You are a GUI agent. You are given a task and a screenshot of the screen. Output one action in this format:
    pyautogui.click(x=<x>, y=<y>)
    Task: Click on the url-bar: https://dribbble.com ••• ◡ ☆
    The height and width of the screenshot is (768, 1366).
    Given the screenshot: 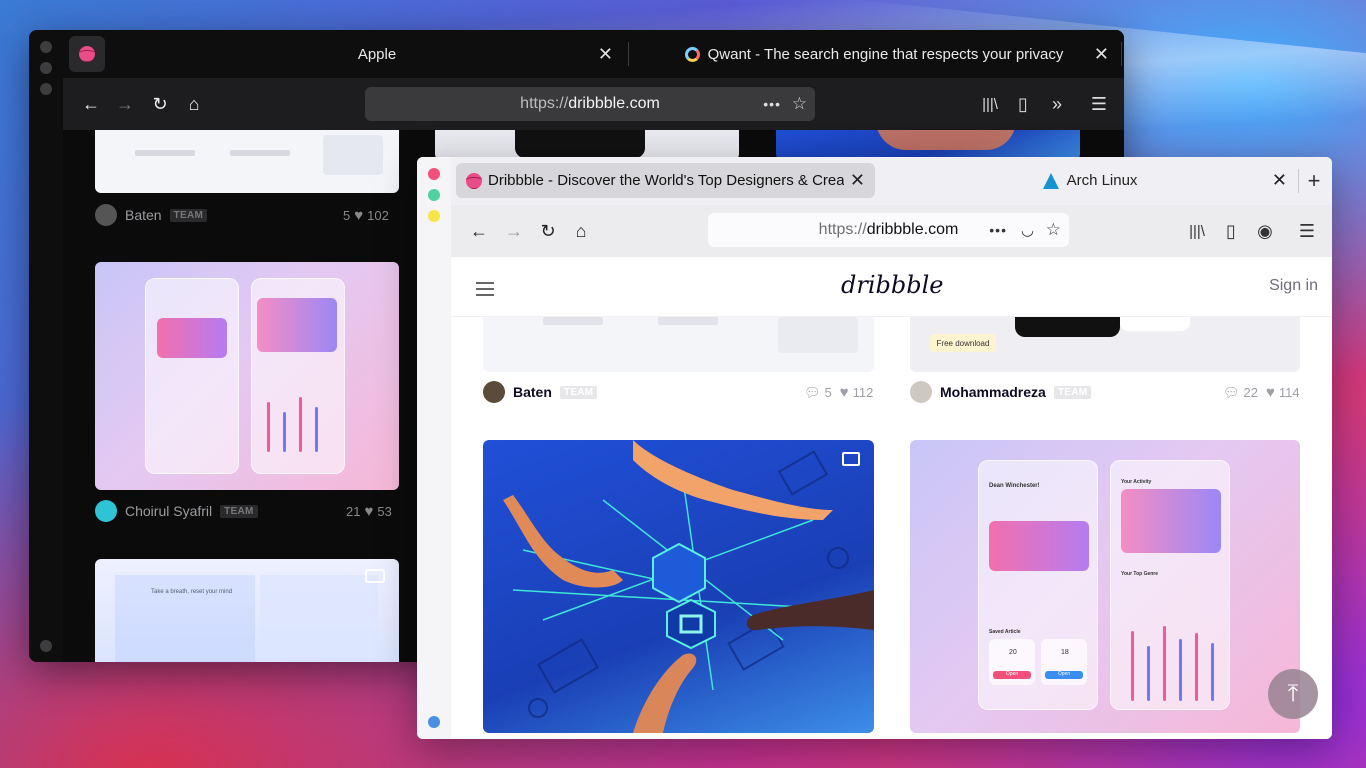 What is the action you would take?
    pyautogui.click(x=888, y=230)
    